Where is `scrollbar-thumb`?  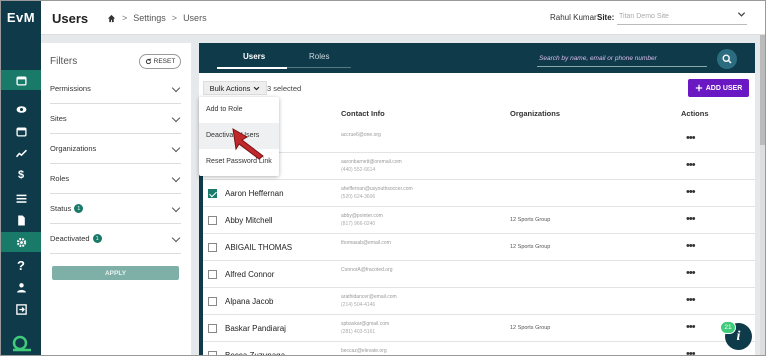
scrollbar-thumb is located at coordinates (762, 90).